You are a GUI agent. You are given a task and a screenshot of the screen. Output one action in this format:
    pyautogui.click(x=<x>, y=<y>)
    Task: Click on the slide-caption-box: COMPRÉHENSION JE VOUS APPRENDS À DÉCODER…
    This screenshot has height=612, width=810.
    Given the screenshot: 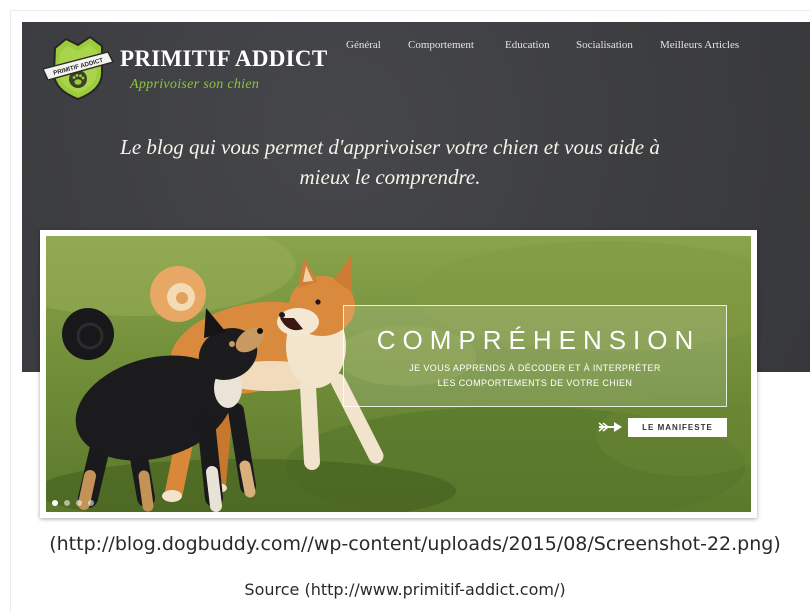 What is the action you would take?
    pyautogui.click(x=535, y=356)
    